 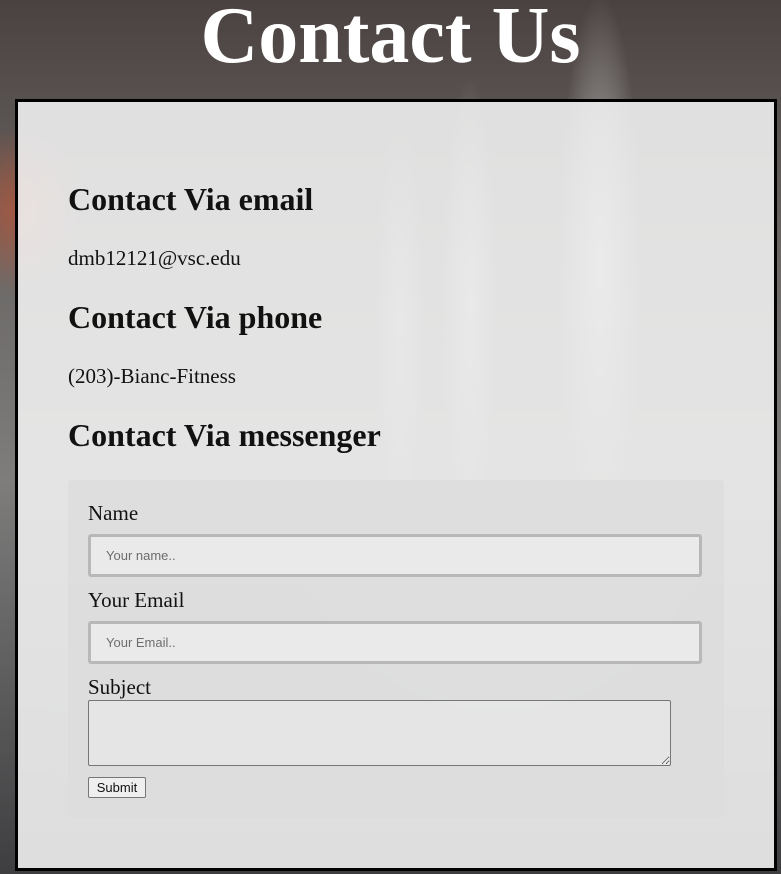 What do you see at coordinates (152, 376) in the screenshot?
I see `phone-number: (203)-Bianc-Fitness` at bounding box center [152, 376].